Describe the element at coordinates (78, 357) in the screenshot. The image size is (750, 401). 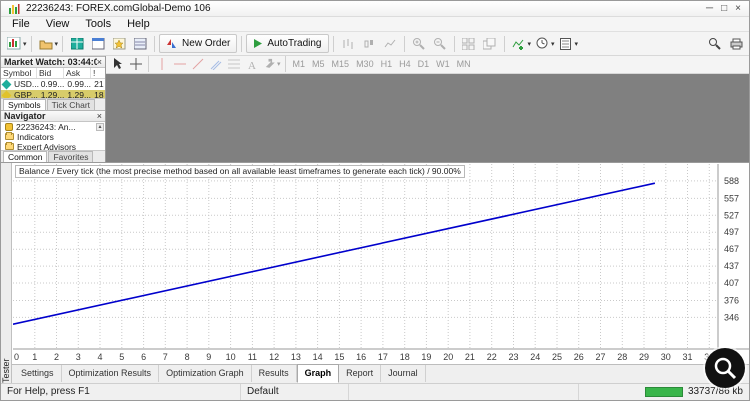
I see `svg-text: 3` at that location.